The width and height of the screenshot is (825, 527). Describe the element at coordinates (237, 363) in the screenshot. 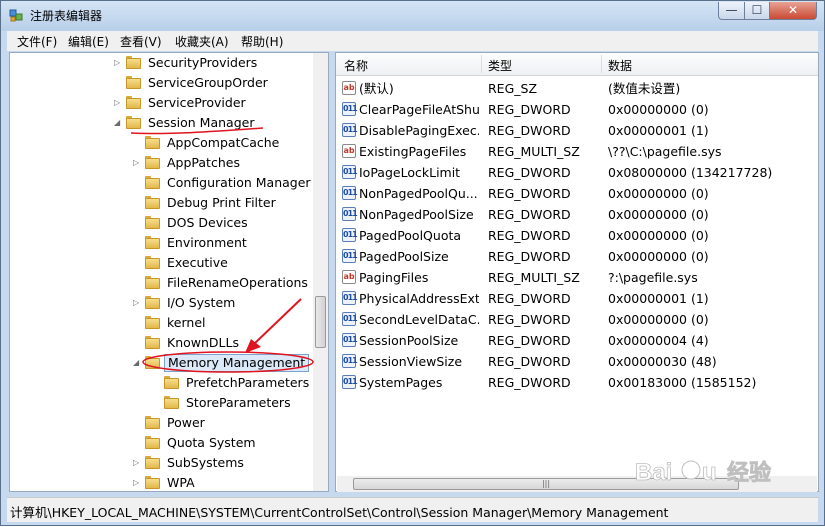

I see `tree-node-label: Memory Management` at that location.